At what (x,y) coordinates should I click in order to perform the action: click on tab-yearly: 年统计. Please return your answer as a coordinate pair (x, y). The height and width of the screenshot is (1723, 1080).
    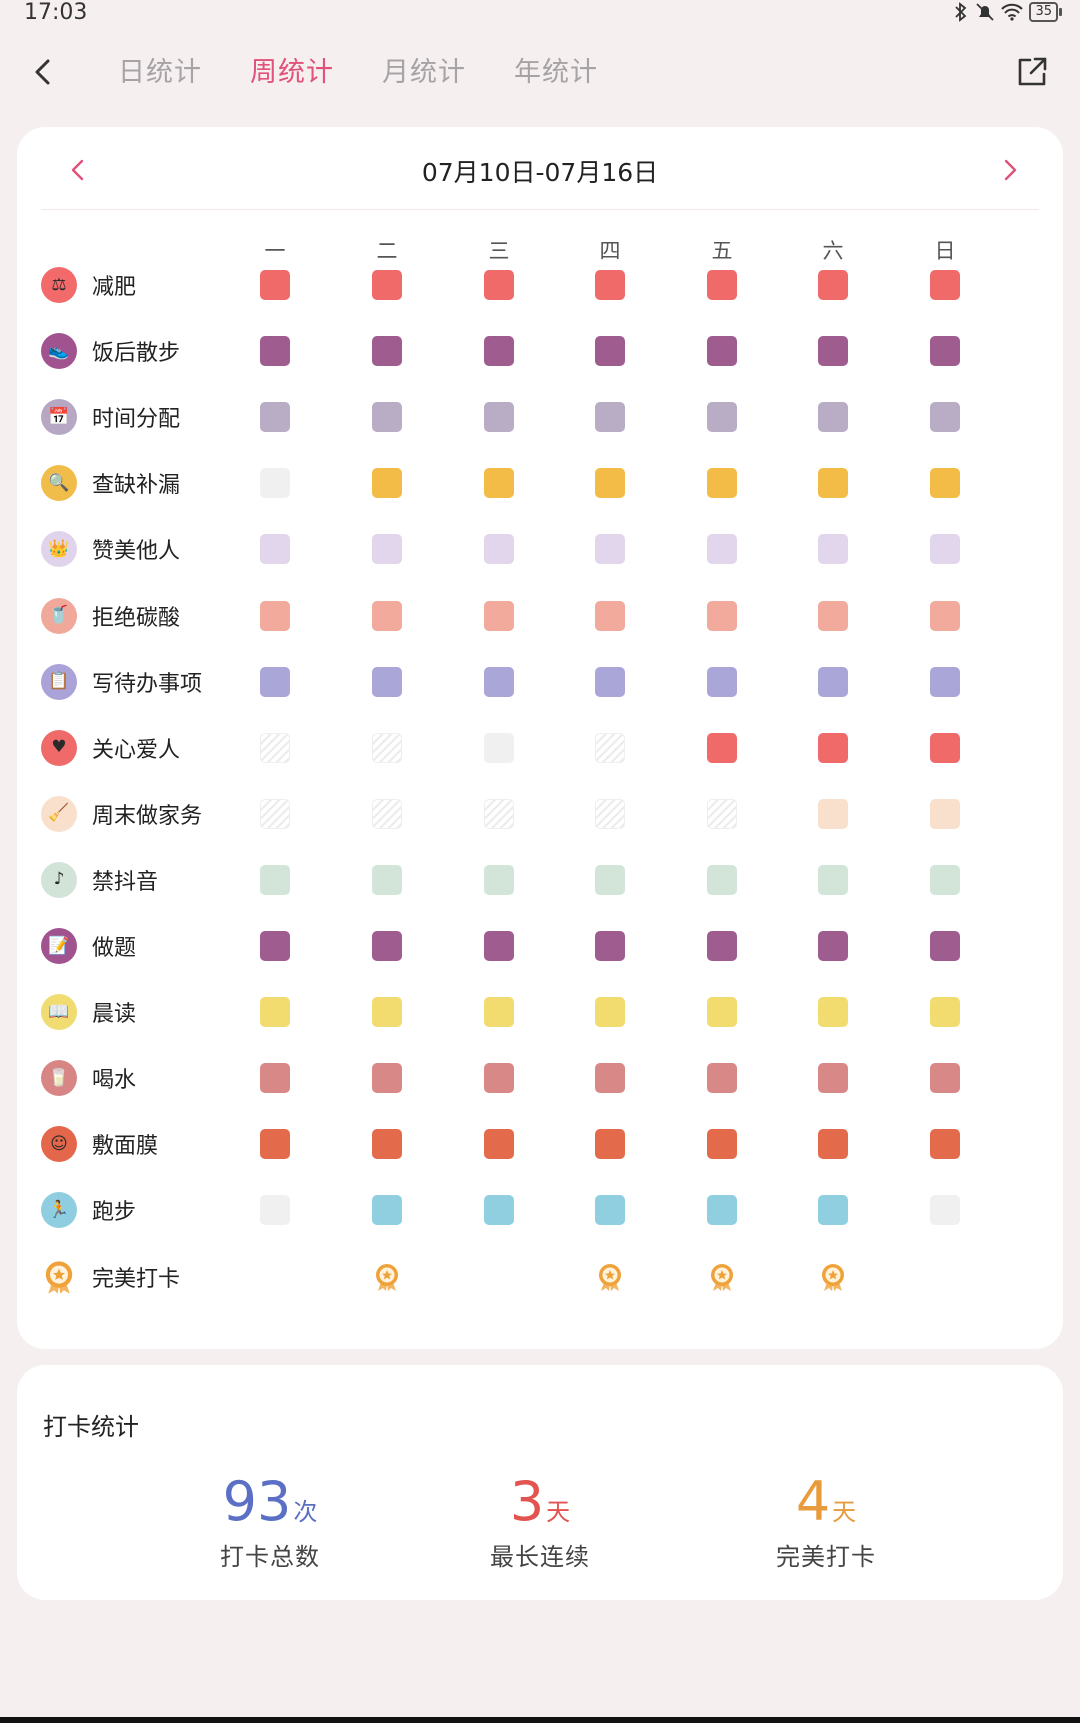
    Looking at the image, I should click on (556, 69).